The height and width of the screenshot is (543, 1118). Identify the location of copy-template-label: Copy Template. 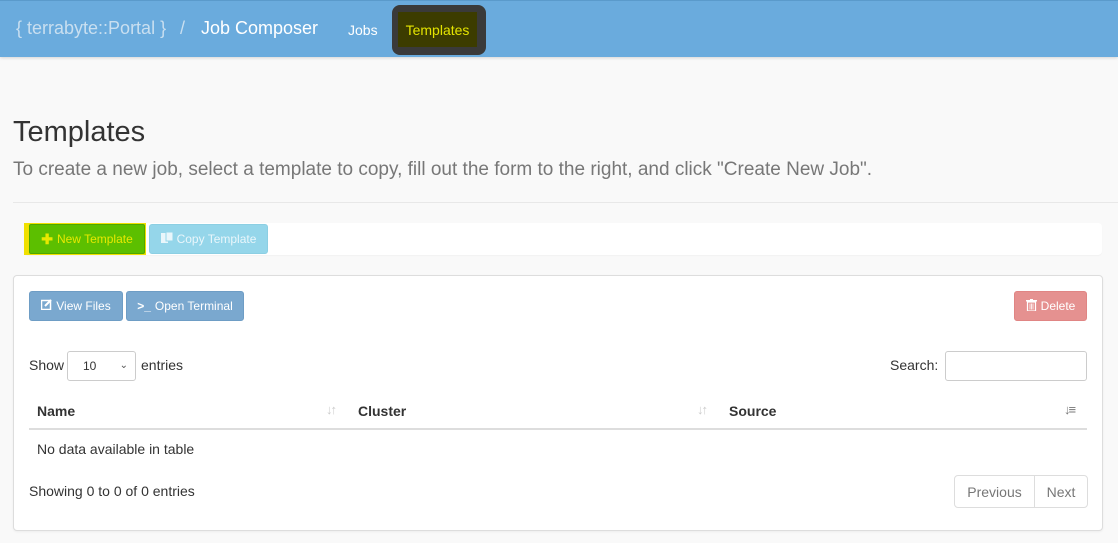
(216, 239).